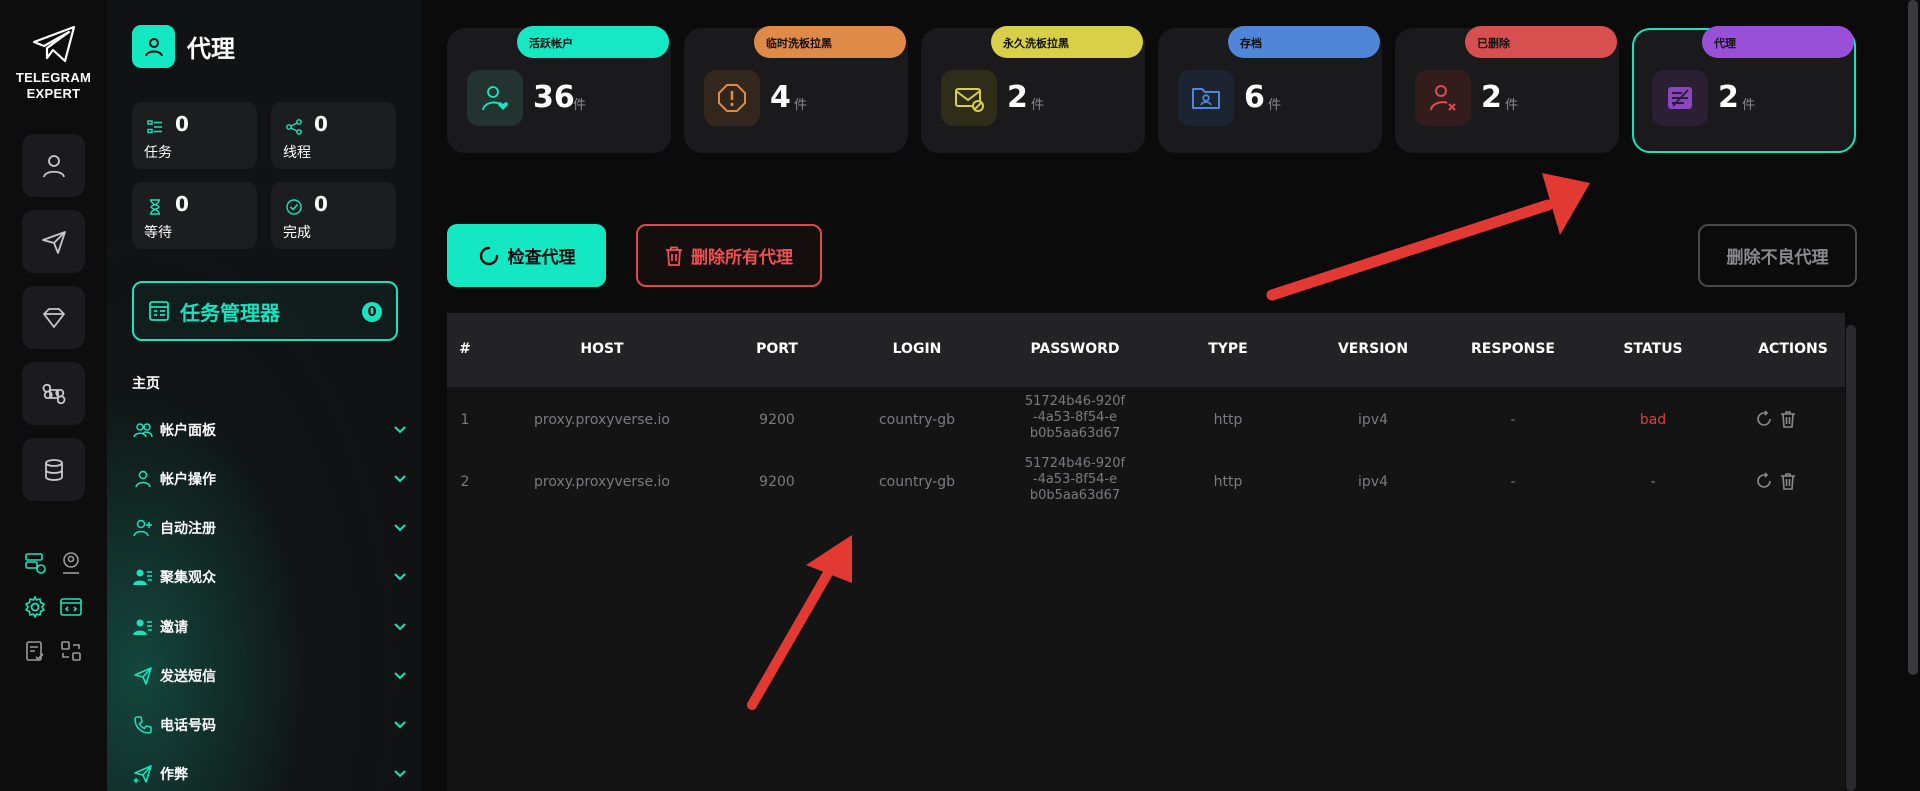  I want to click on stat-tasks: 0 任务, so click(194, 135).